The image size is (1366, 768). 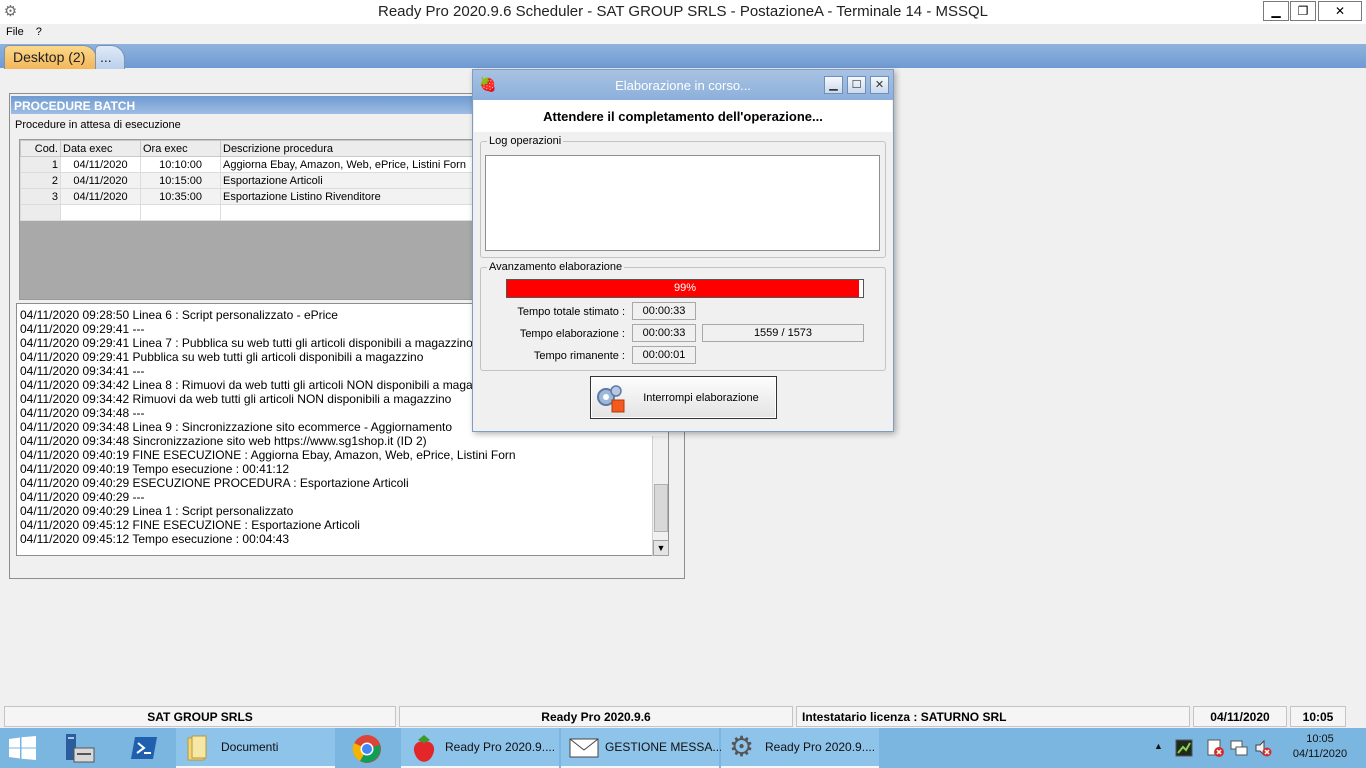 What do you see at coordinates (1303, 11) in the screenshot?
I see `restore-button: ❐` at bounding box center [1303, 11].